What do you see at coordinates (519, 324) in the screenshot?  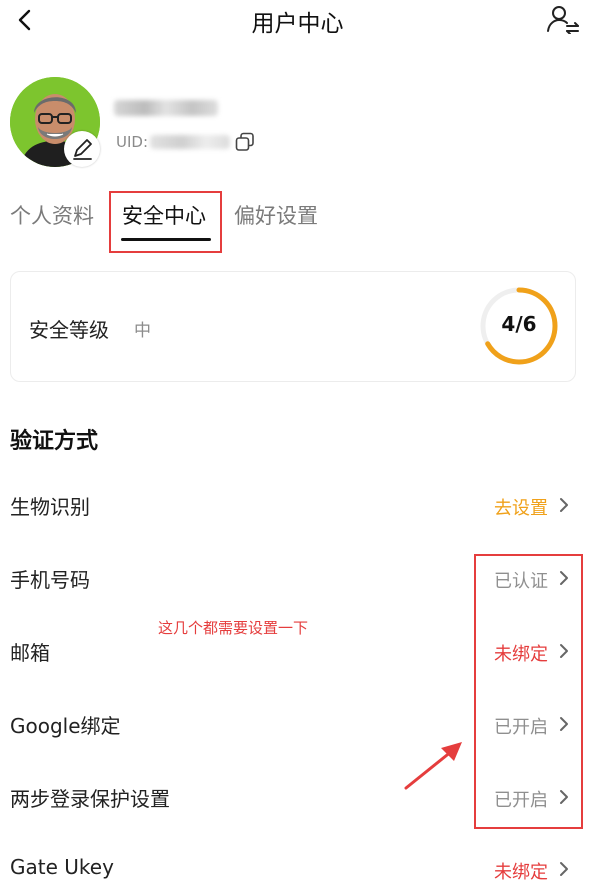 I see `security-score-text: 4/6` at bounding box center [519, 324].